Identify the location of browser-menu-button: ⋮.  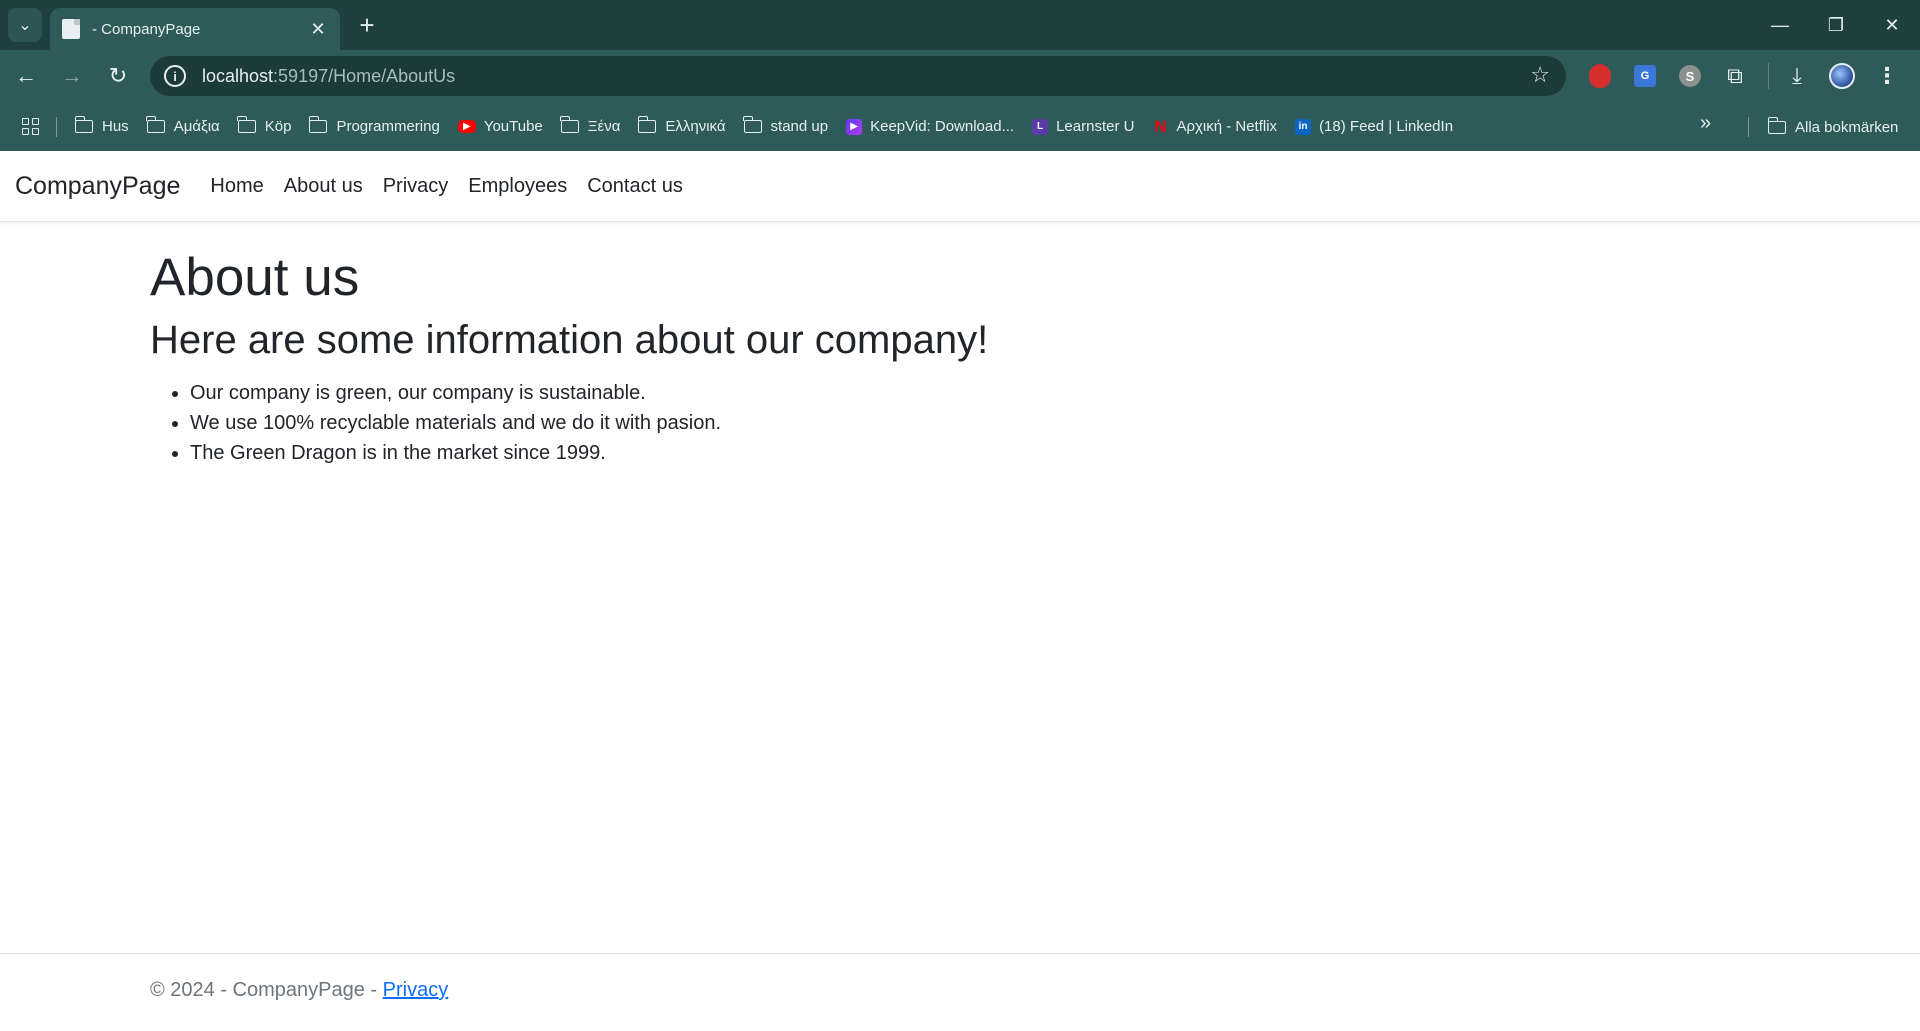
(1887, 76).